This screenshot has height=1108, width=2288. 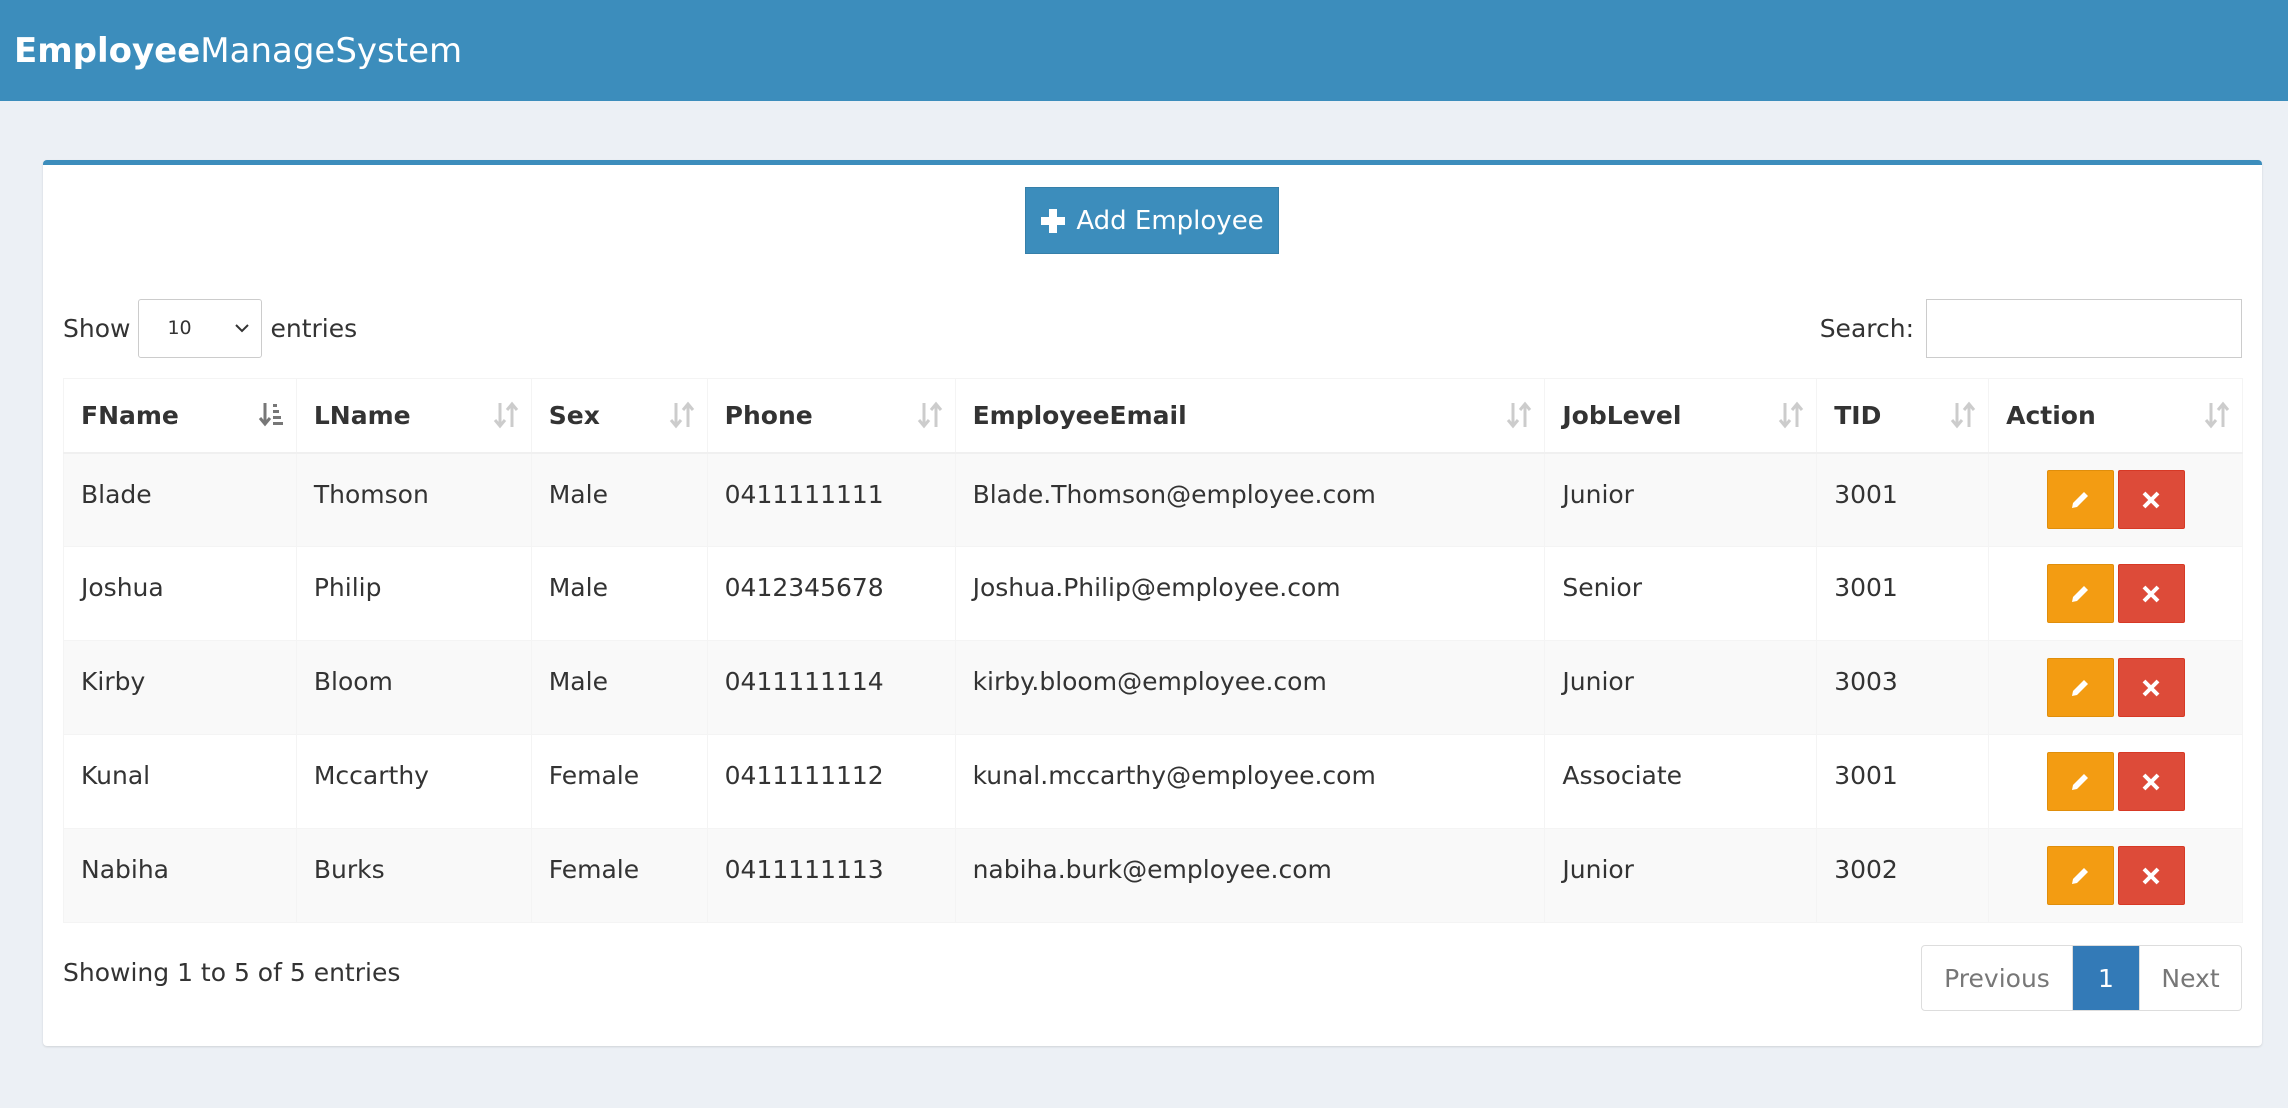 What do you see at coordinates (179, 328) in the screenshot?
I see `entries-select-value: 10` at bounding box center [179, 328].